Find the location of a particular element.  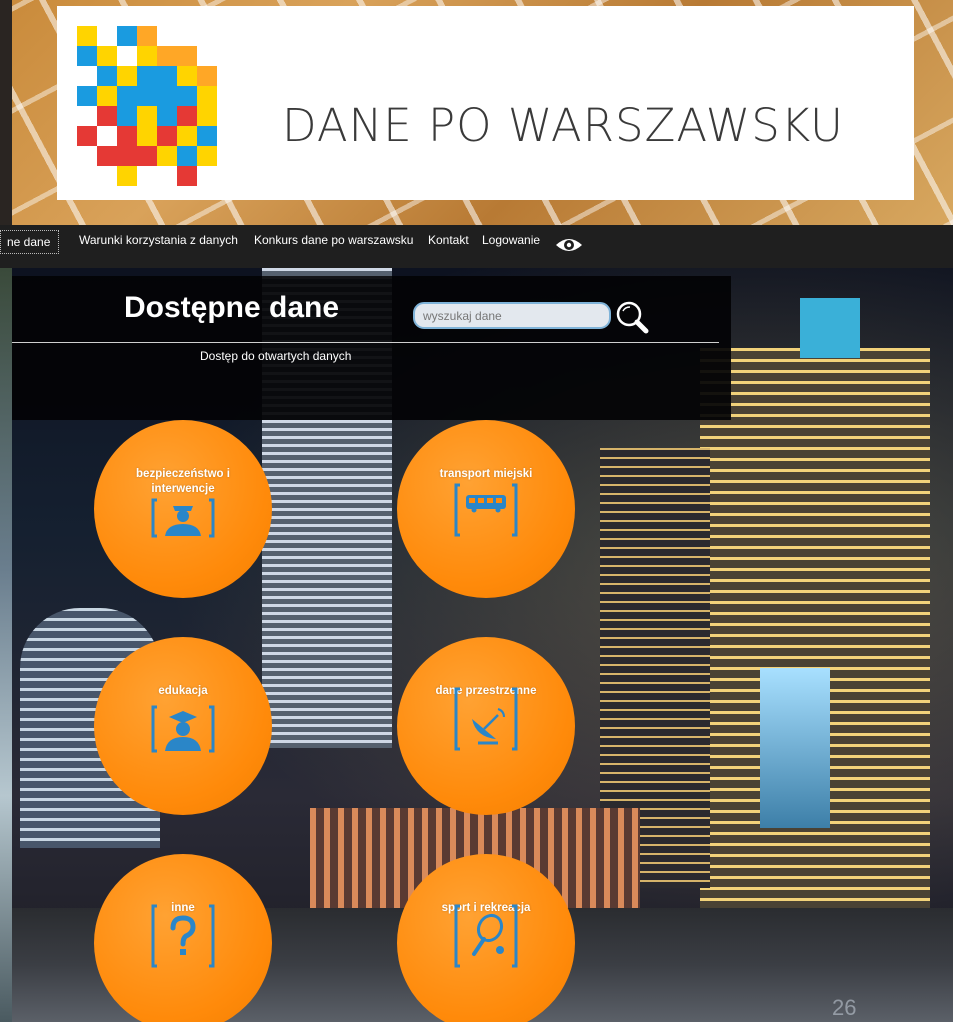

data-panel: Dostępne dane Dostęp do otwartych danych is located at coordinates (371, 348).